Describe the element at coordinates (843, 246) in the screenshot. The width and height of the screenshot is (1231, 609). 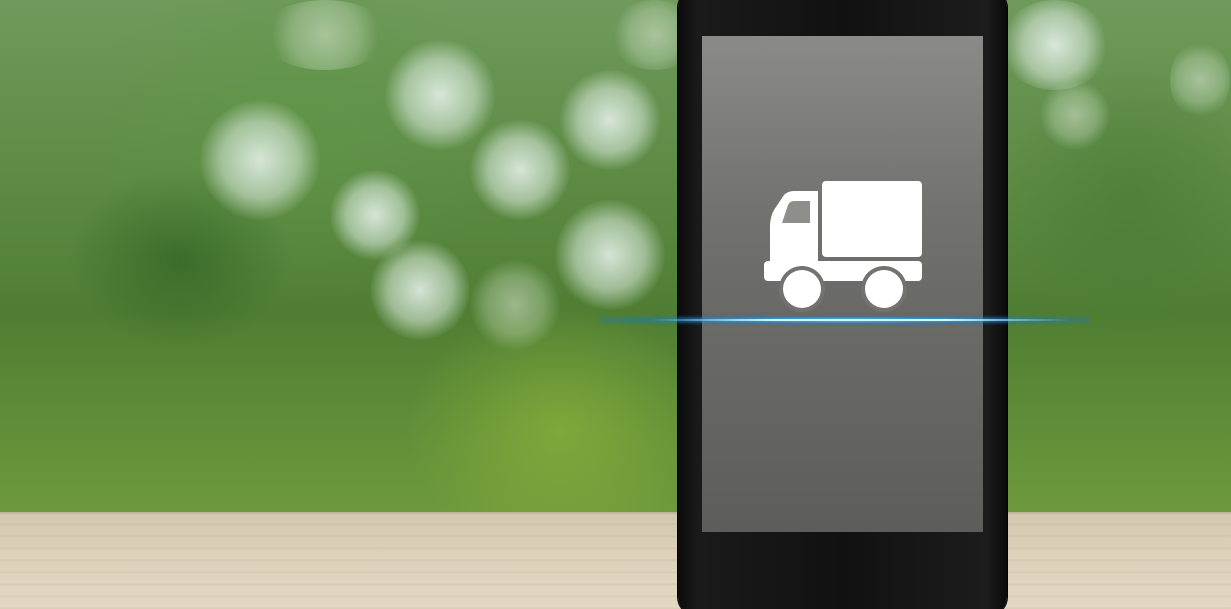
I see `truck-icon` at that location.